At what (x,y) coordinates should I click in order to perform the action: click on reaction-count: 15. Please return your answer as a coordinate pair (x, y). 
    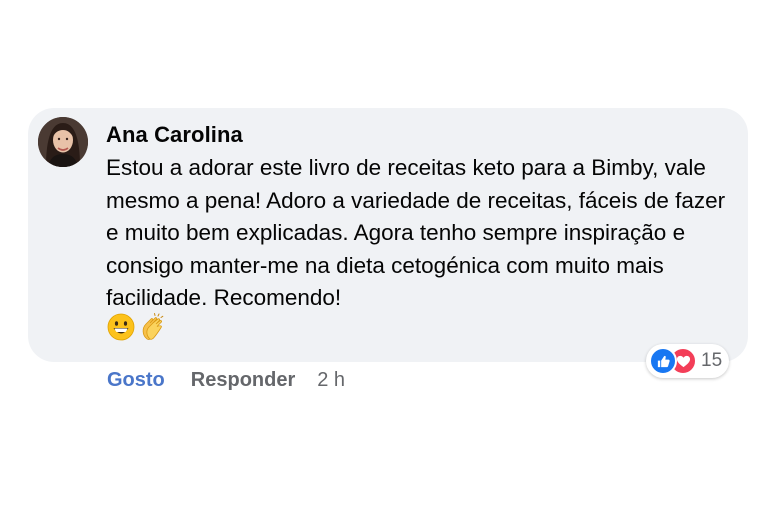
    Looking at the image, I should click on (712, 360).